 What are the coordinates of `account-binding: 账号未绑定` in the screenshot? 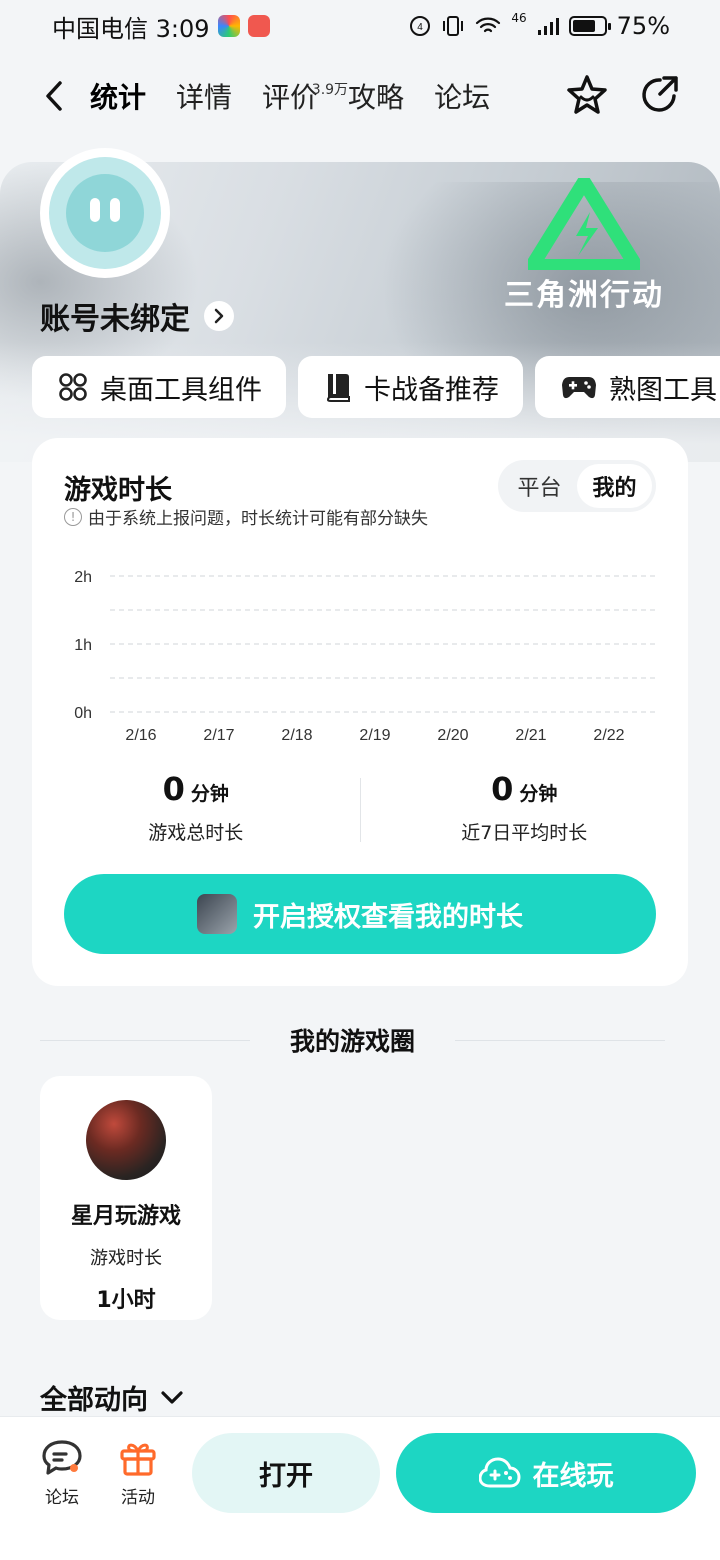 It's located at (137, 316).